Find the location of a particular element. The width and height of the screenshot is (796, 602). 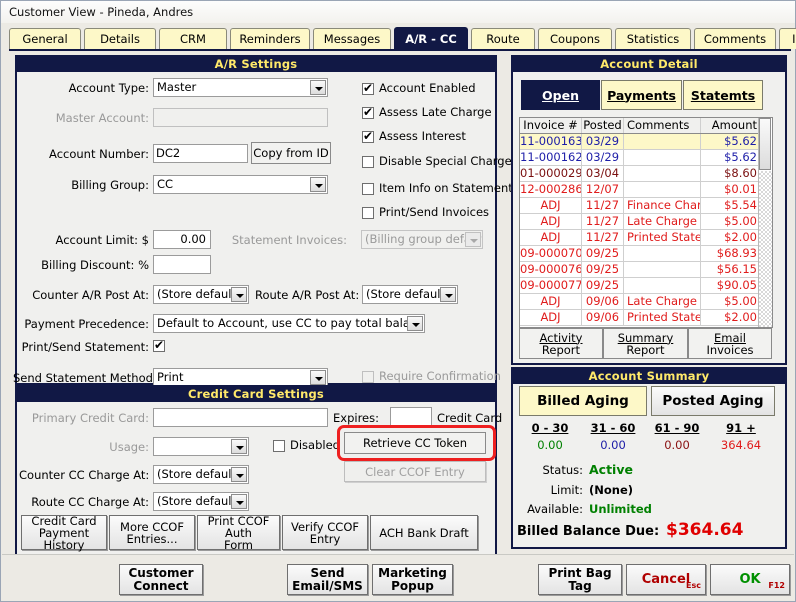

route-ar-post-select: (Store default) is located at coordinates (410, 294).